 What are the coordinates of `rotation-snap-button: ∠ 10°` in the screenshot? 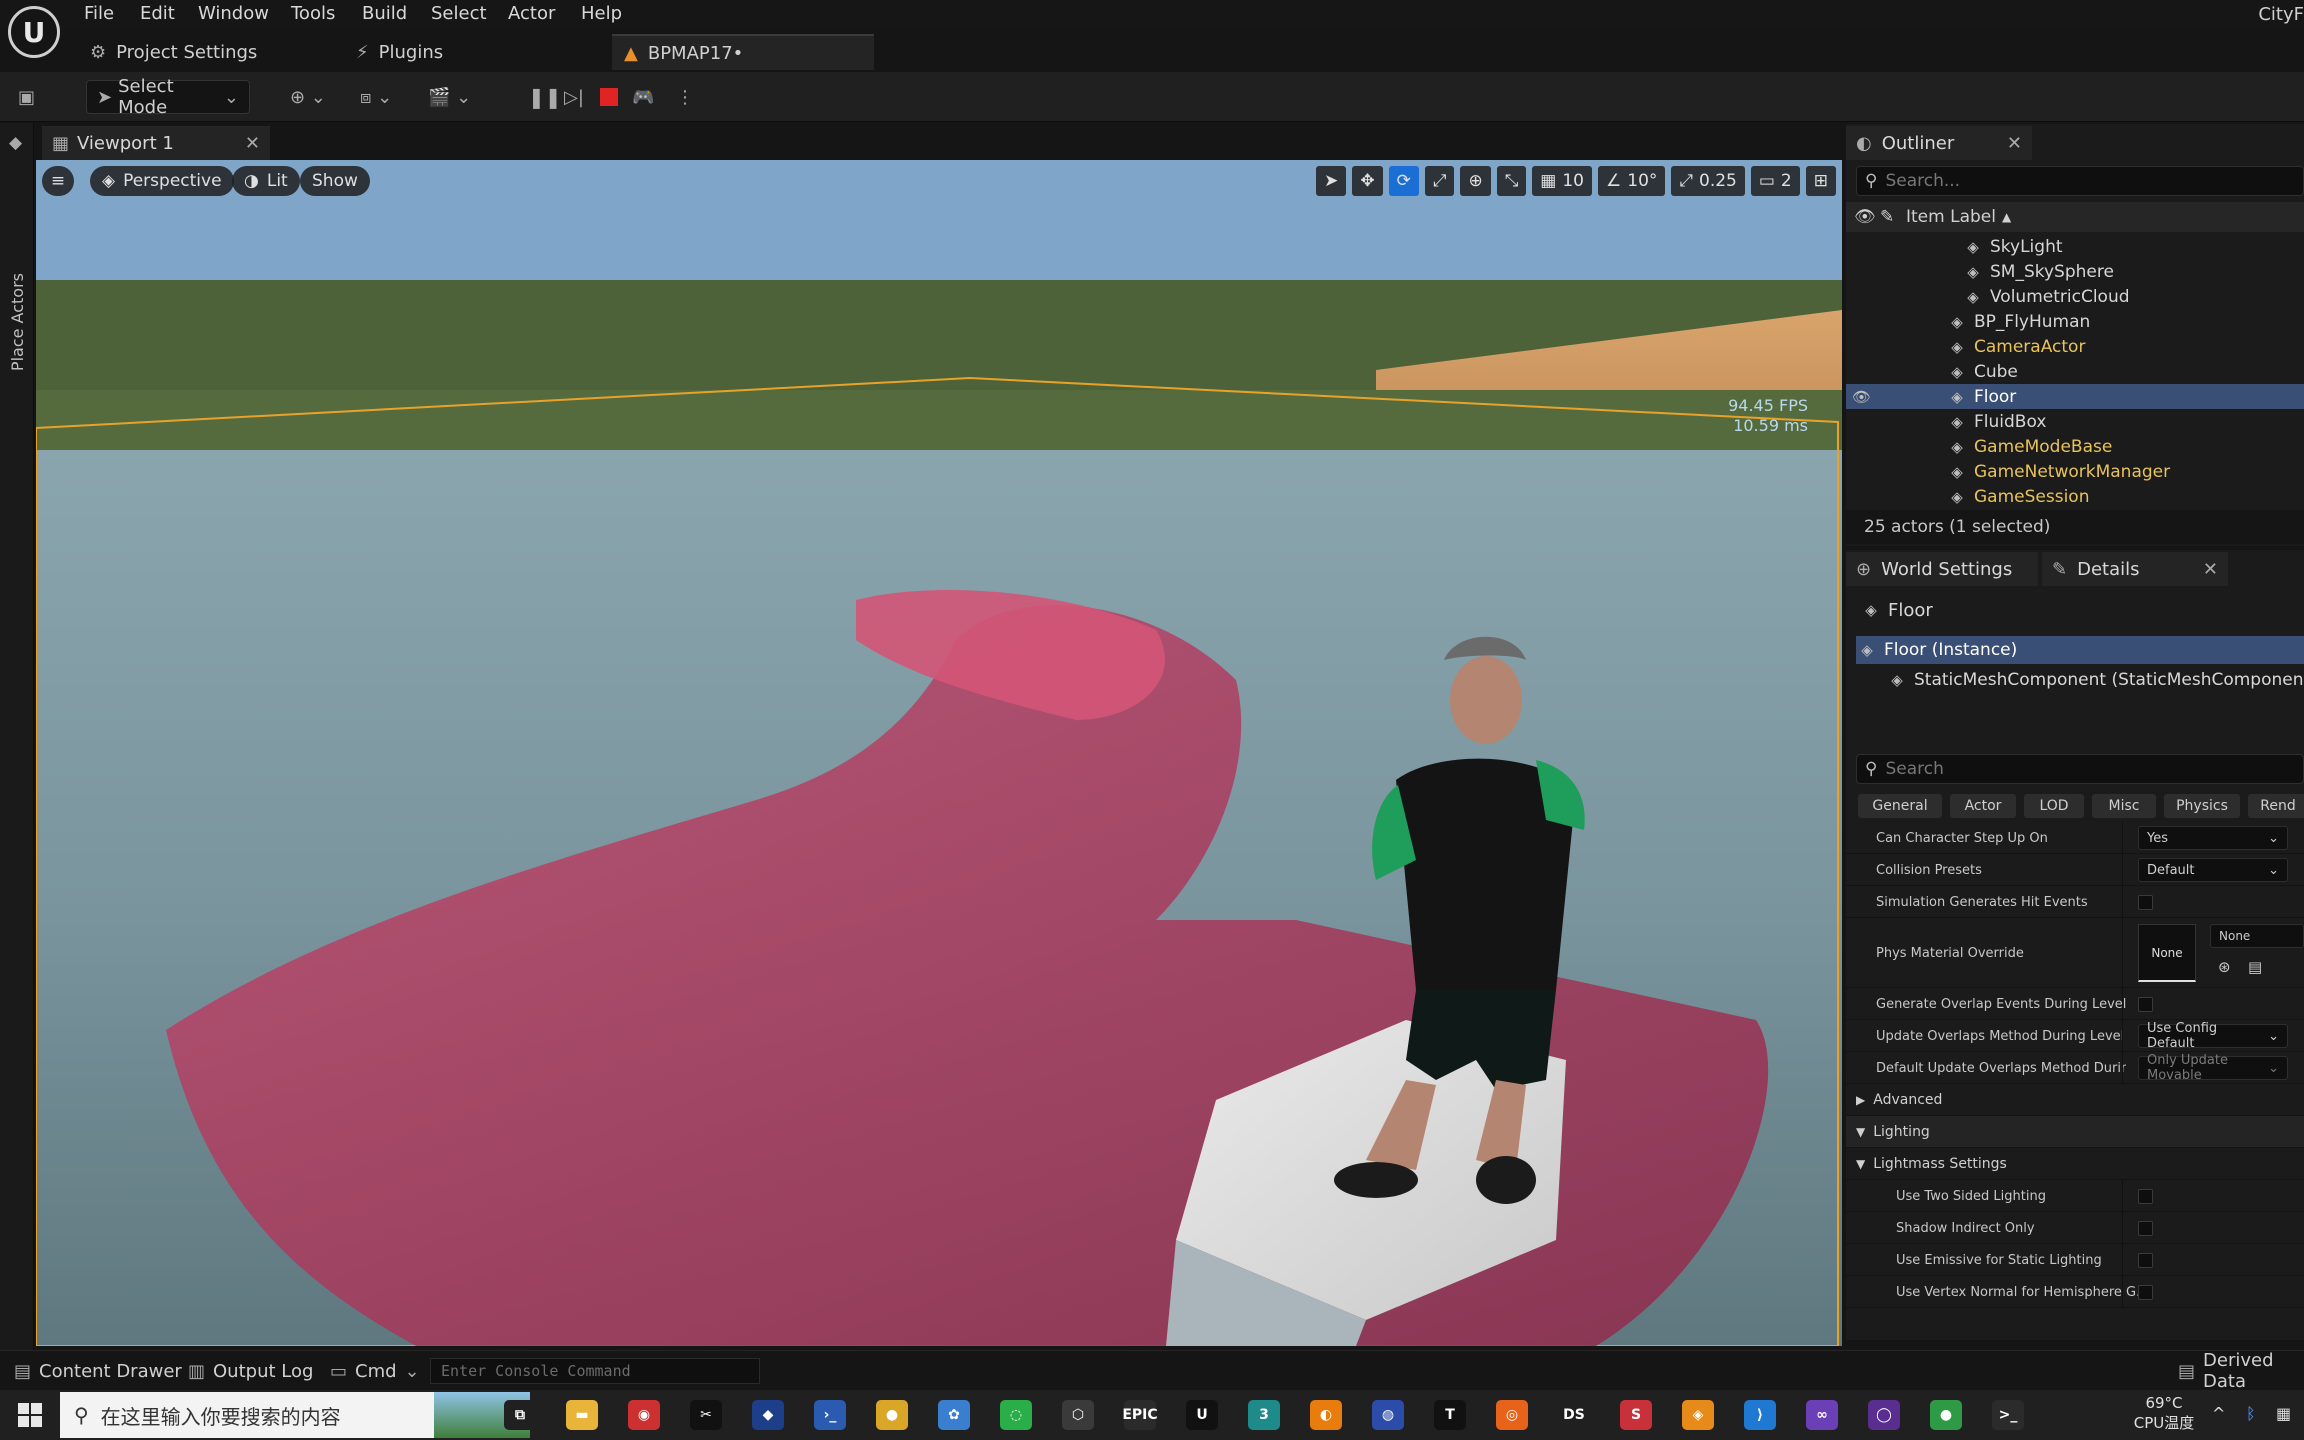 It's located at (1632, 181).